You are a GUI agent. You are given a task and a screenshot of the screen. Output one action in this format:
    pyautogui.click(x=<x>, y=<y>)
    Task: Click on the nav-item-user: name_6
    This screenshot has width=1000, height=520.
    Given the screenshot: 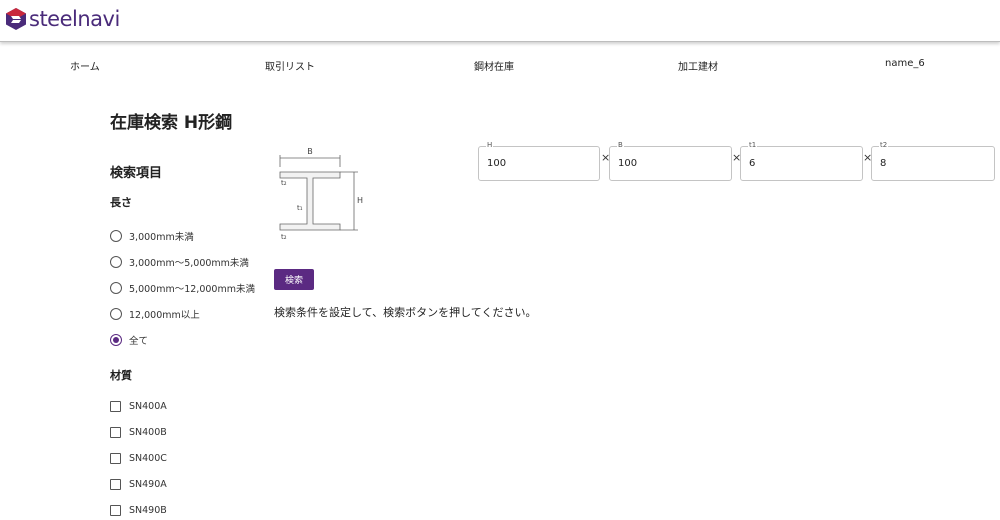 What is the action you would take?
    pyautogui.click(x=905, y=63)
    